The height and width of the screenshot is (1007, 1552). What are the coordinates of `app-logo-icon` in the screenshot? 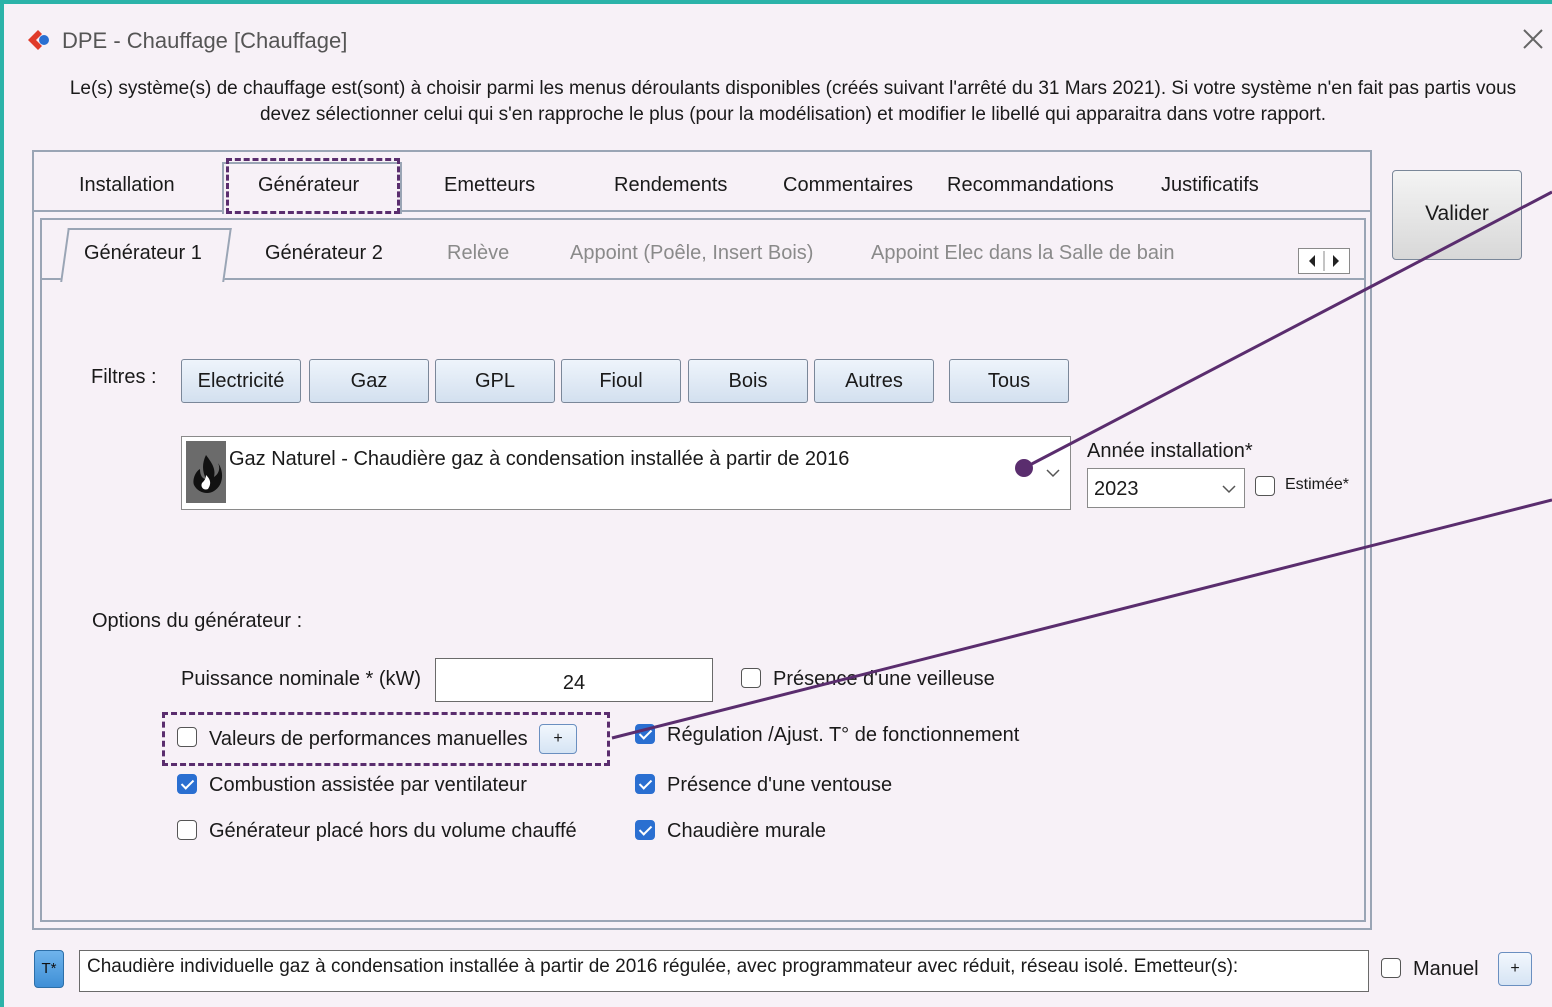 It's located at (39, 40).